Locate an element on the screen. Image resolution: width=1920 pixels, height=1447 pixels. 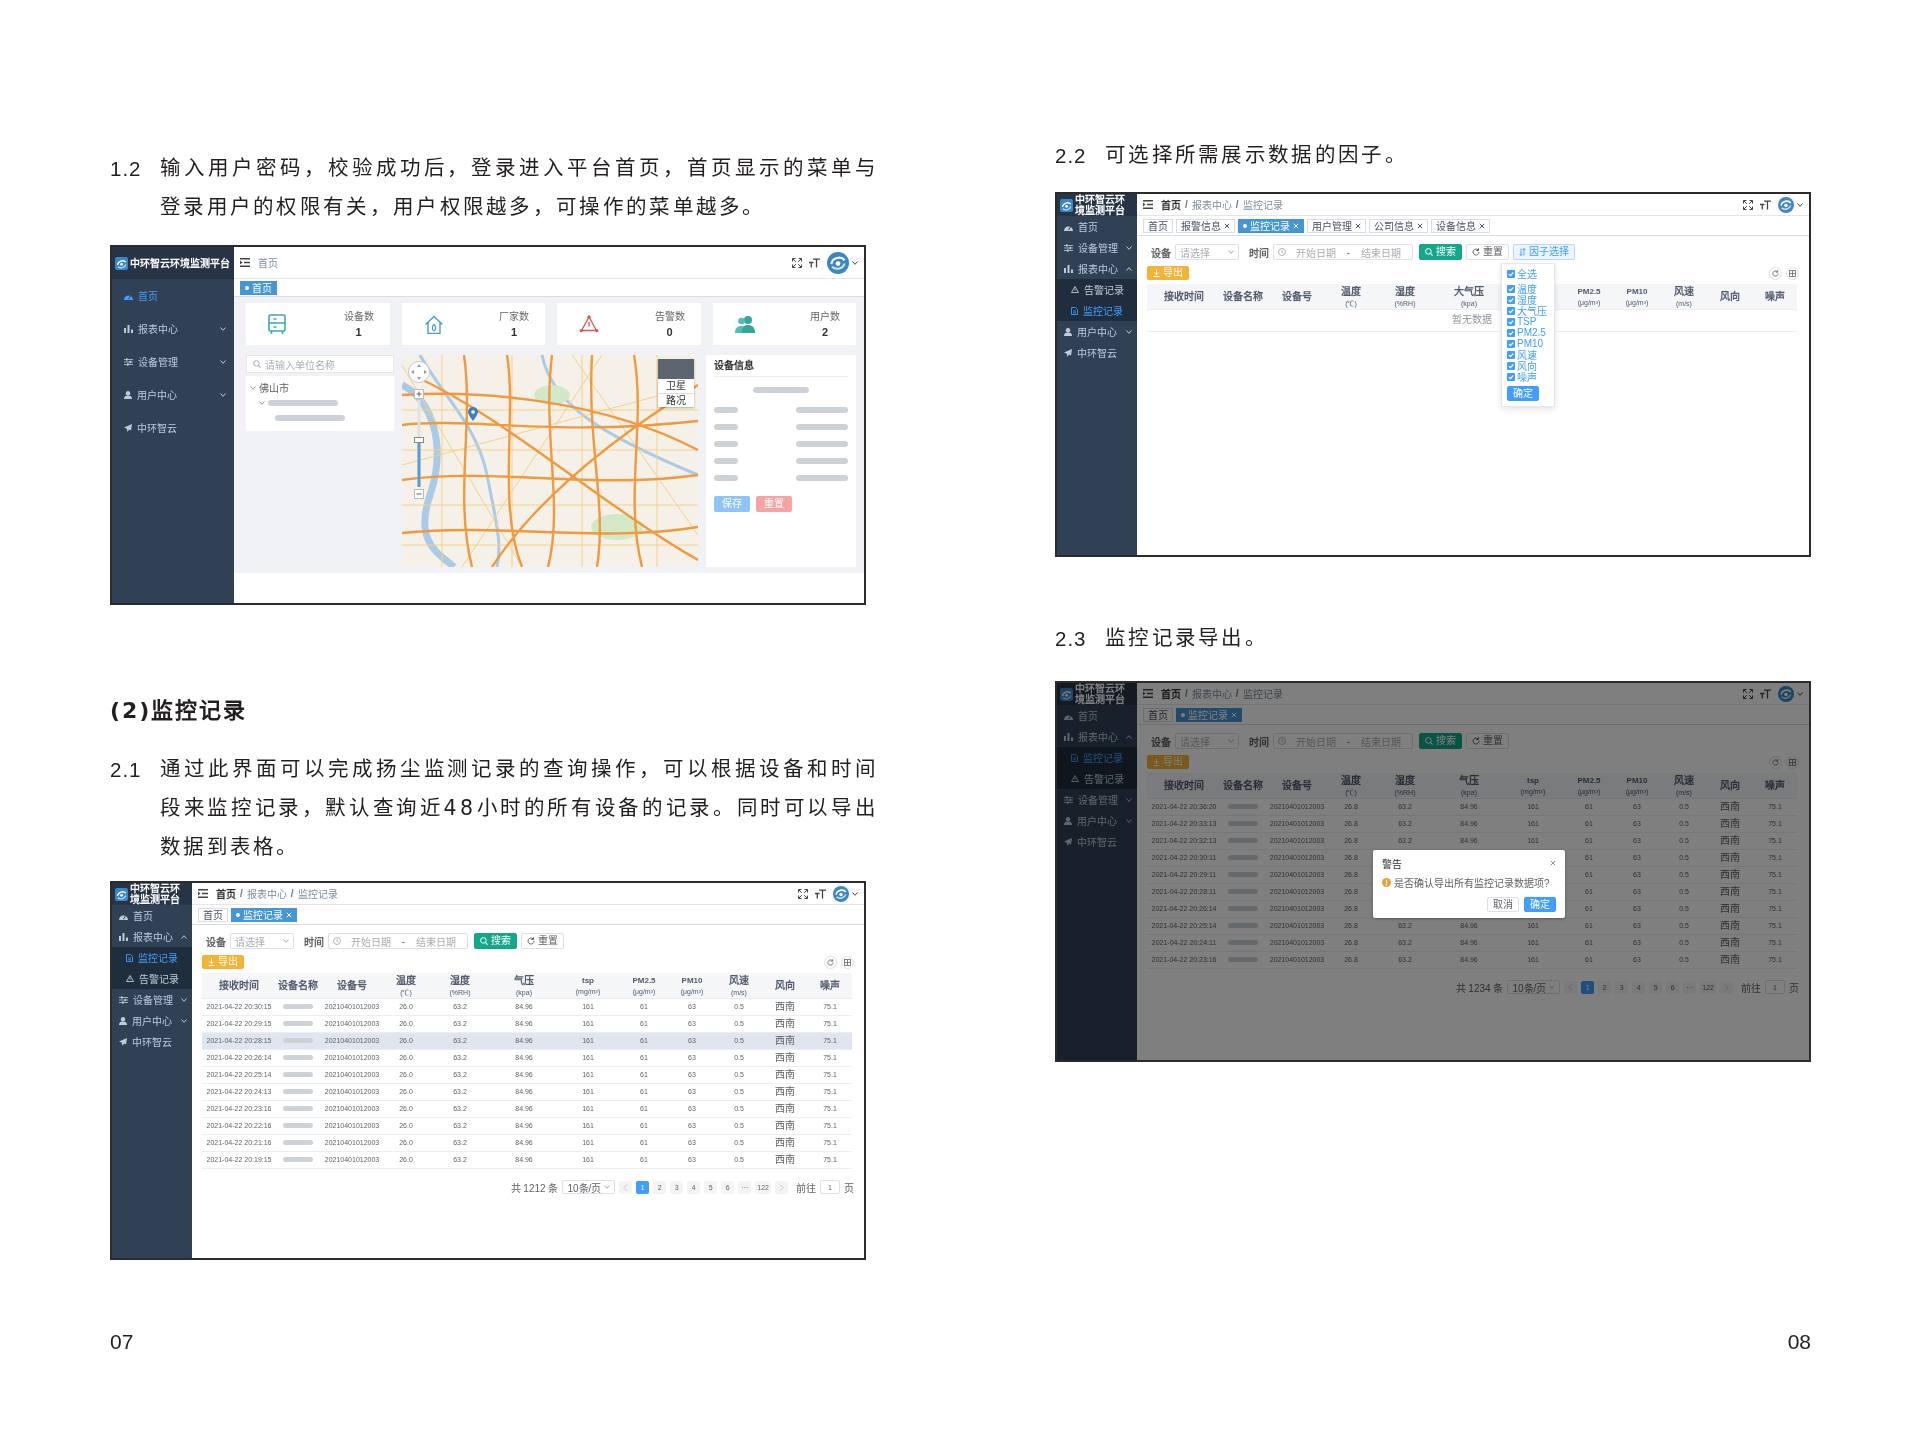
factor-option: 风向 is located at coordinates (1528, 365).